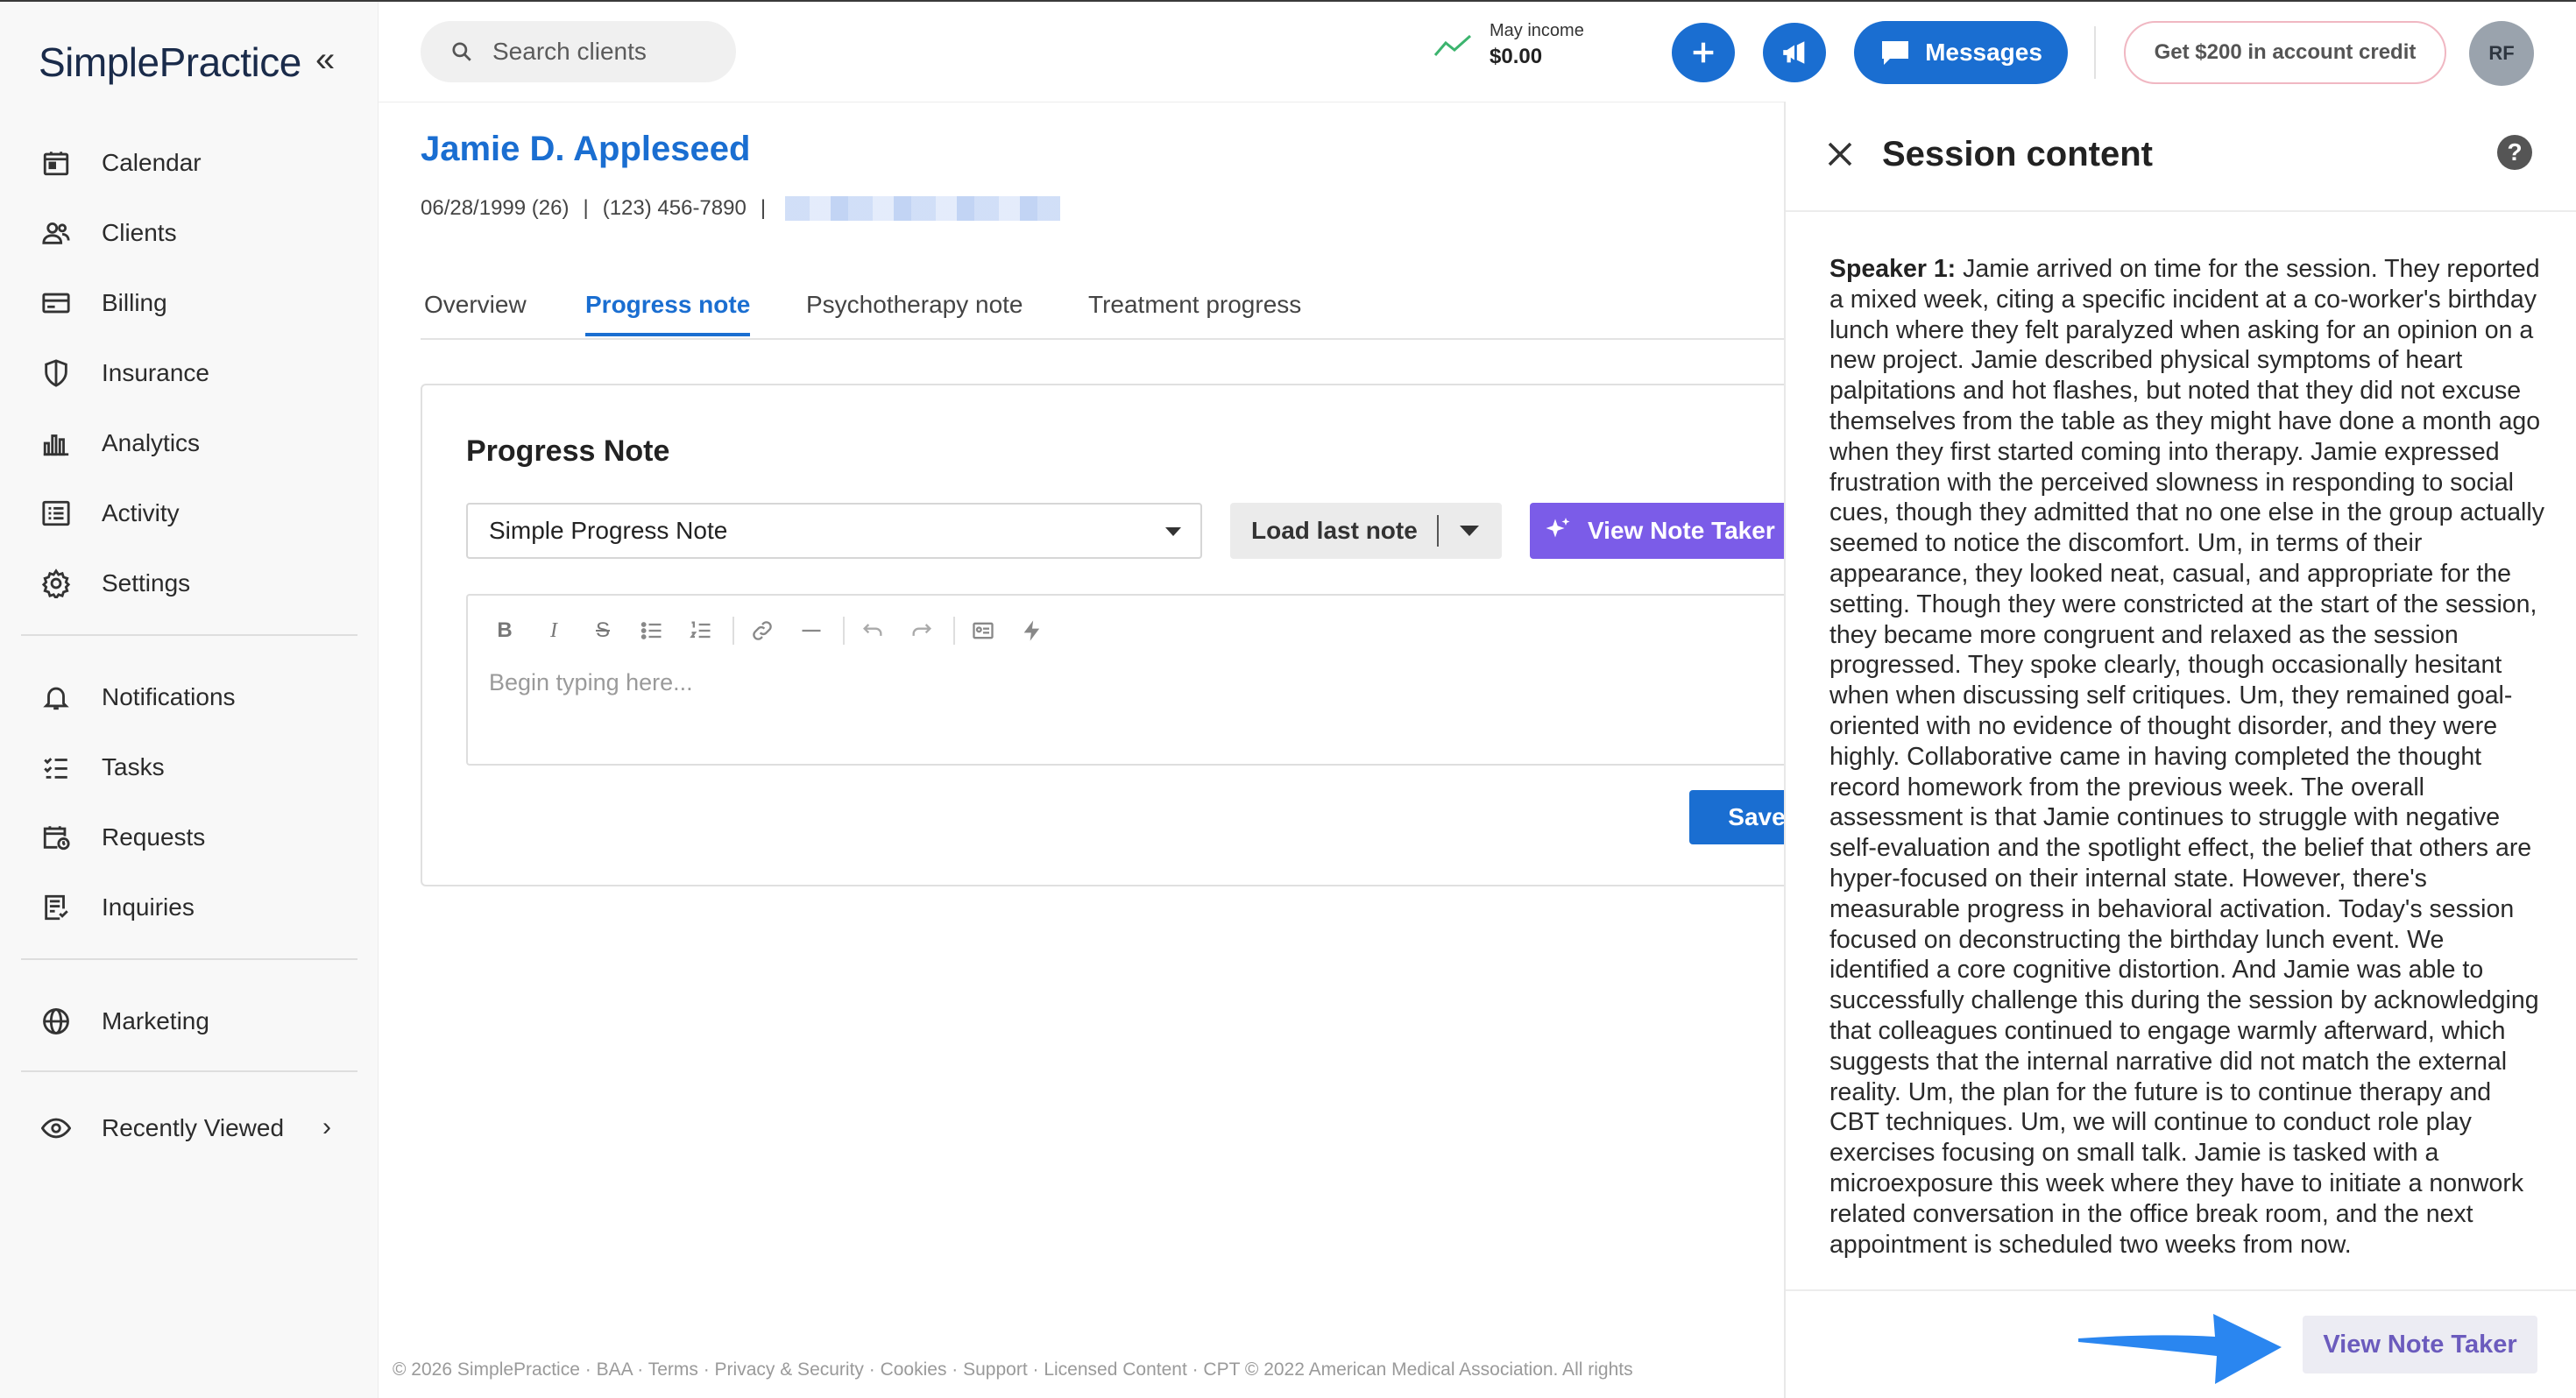  Describe the element at coordinates (2017, 154) in the screenshot. I see `drawer-title: Session content` at that location.